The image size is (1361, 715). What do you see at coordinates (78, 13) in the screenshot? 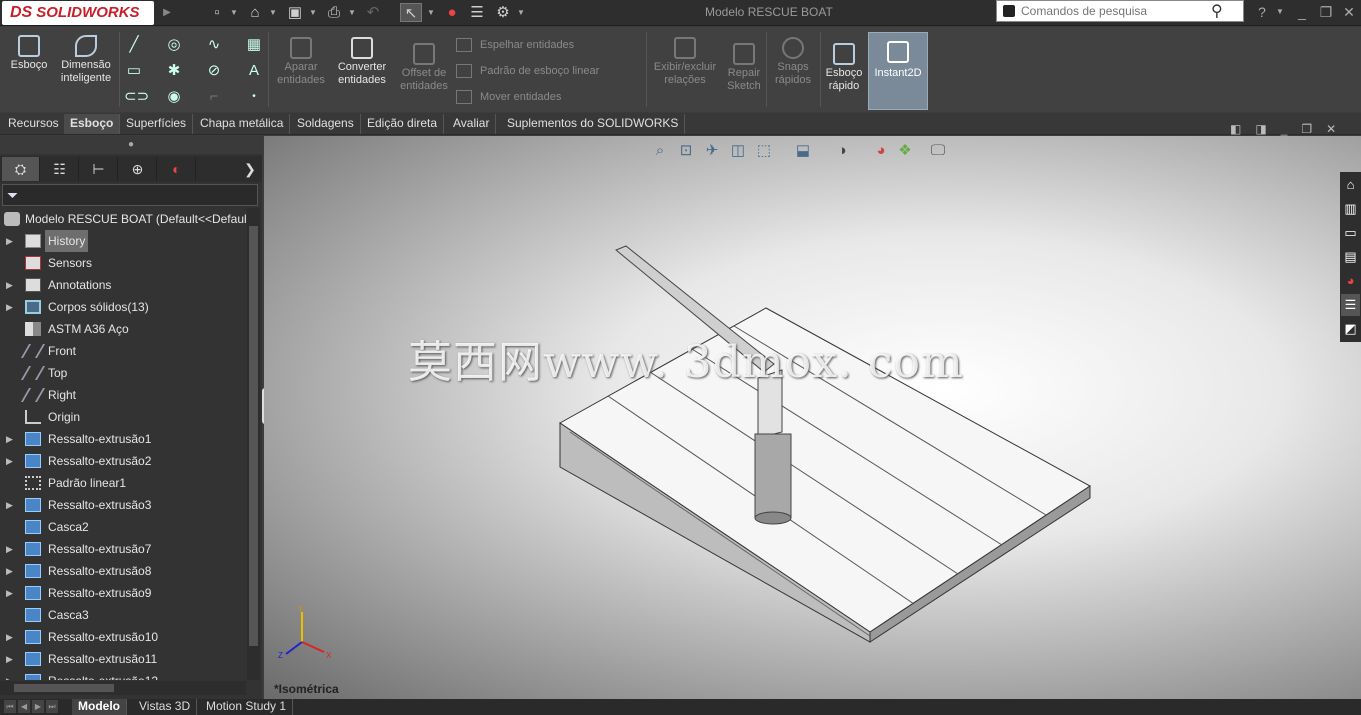
I see `solidworks-logo: DS SOLIDWORKS` at bounding box center [78, 13].